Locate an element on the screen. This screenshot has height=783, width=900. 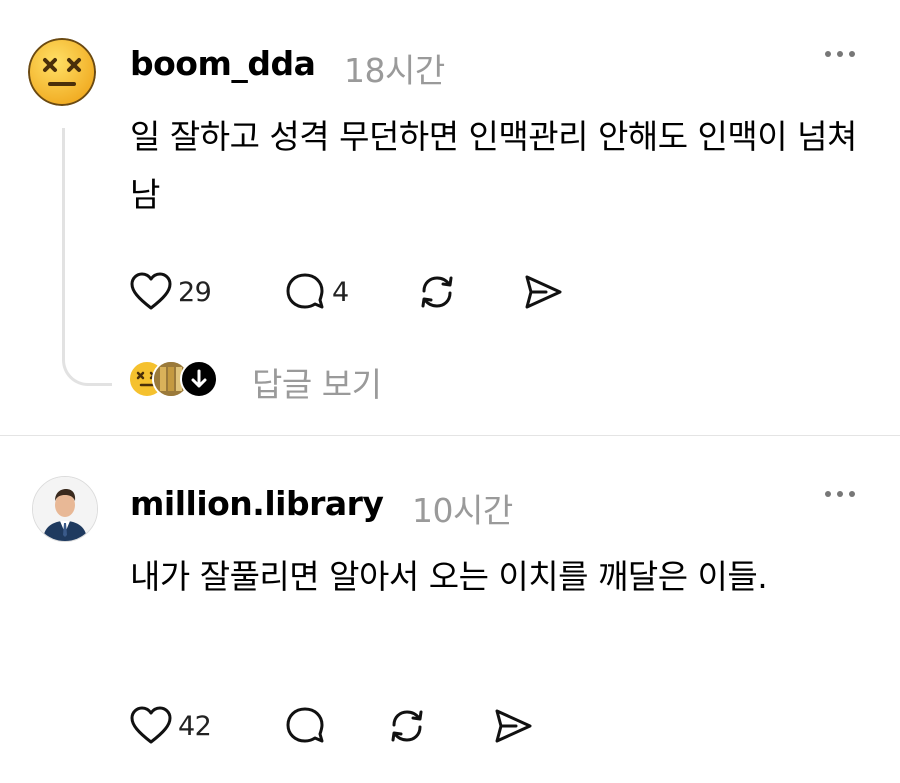
like-button: 29 is located at coordinates (171, 292).